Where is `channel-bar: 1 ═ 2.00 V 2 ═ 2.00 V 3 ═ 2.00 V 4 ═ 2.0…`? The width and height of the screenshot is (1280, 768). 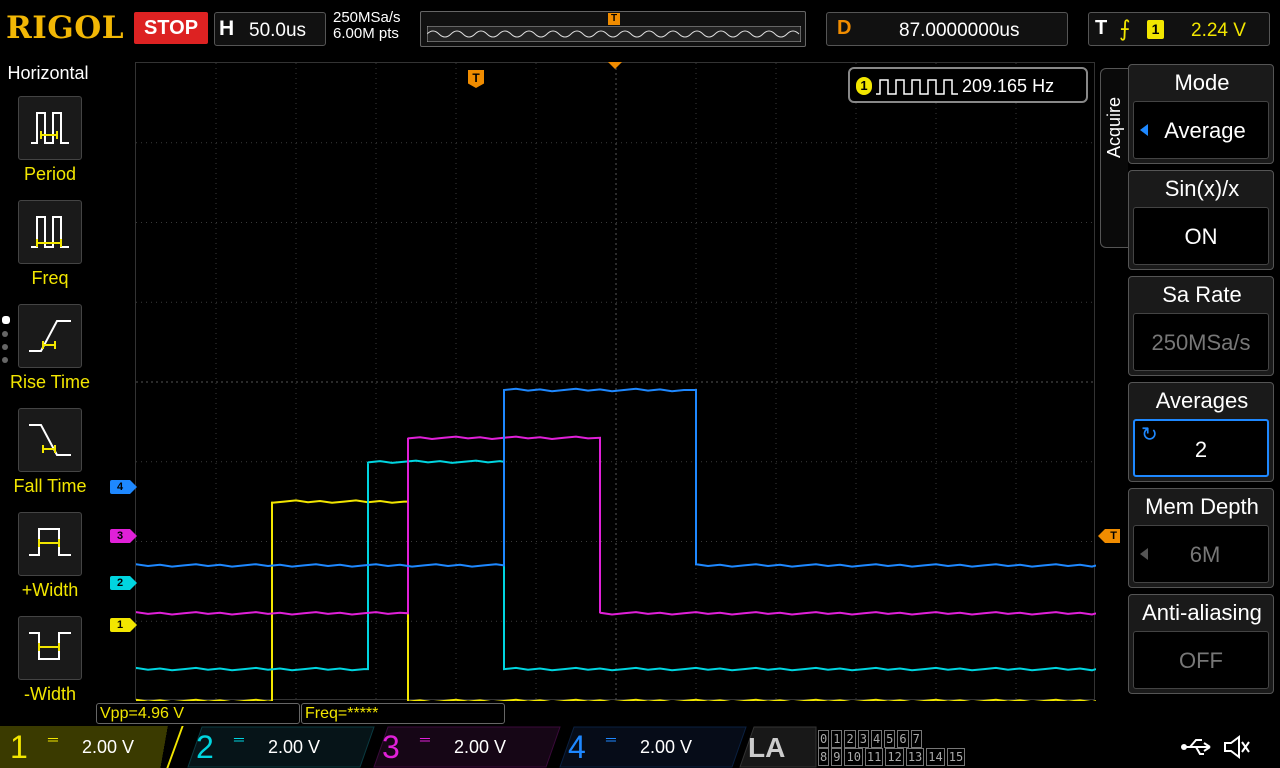
channel-bar: 1 ═ 2.00 V 2 ═ 2.00 V 3 ═ 2.00 V 4 ═ 2.0… is located at coordinates (640, 747).